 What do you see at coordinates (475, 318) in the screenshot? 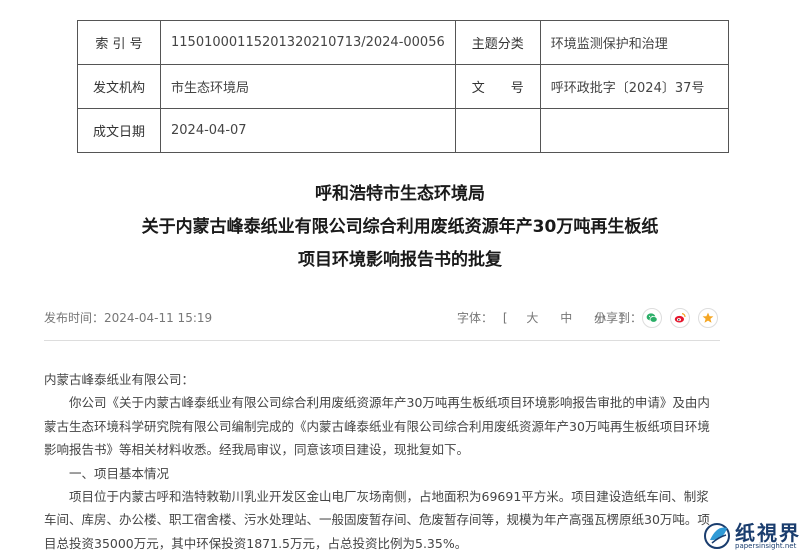
I see `font-size-label: 字体：` at bounding box center [475, 318].